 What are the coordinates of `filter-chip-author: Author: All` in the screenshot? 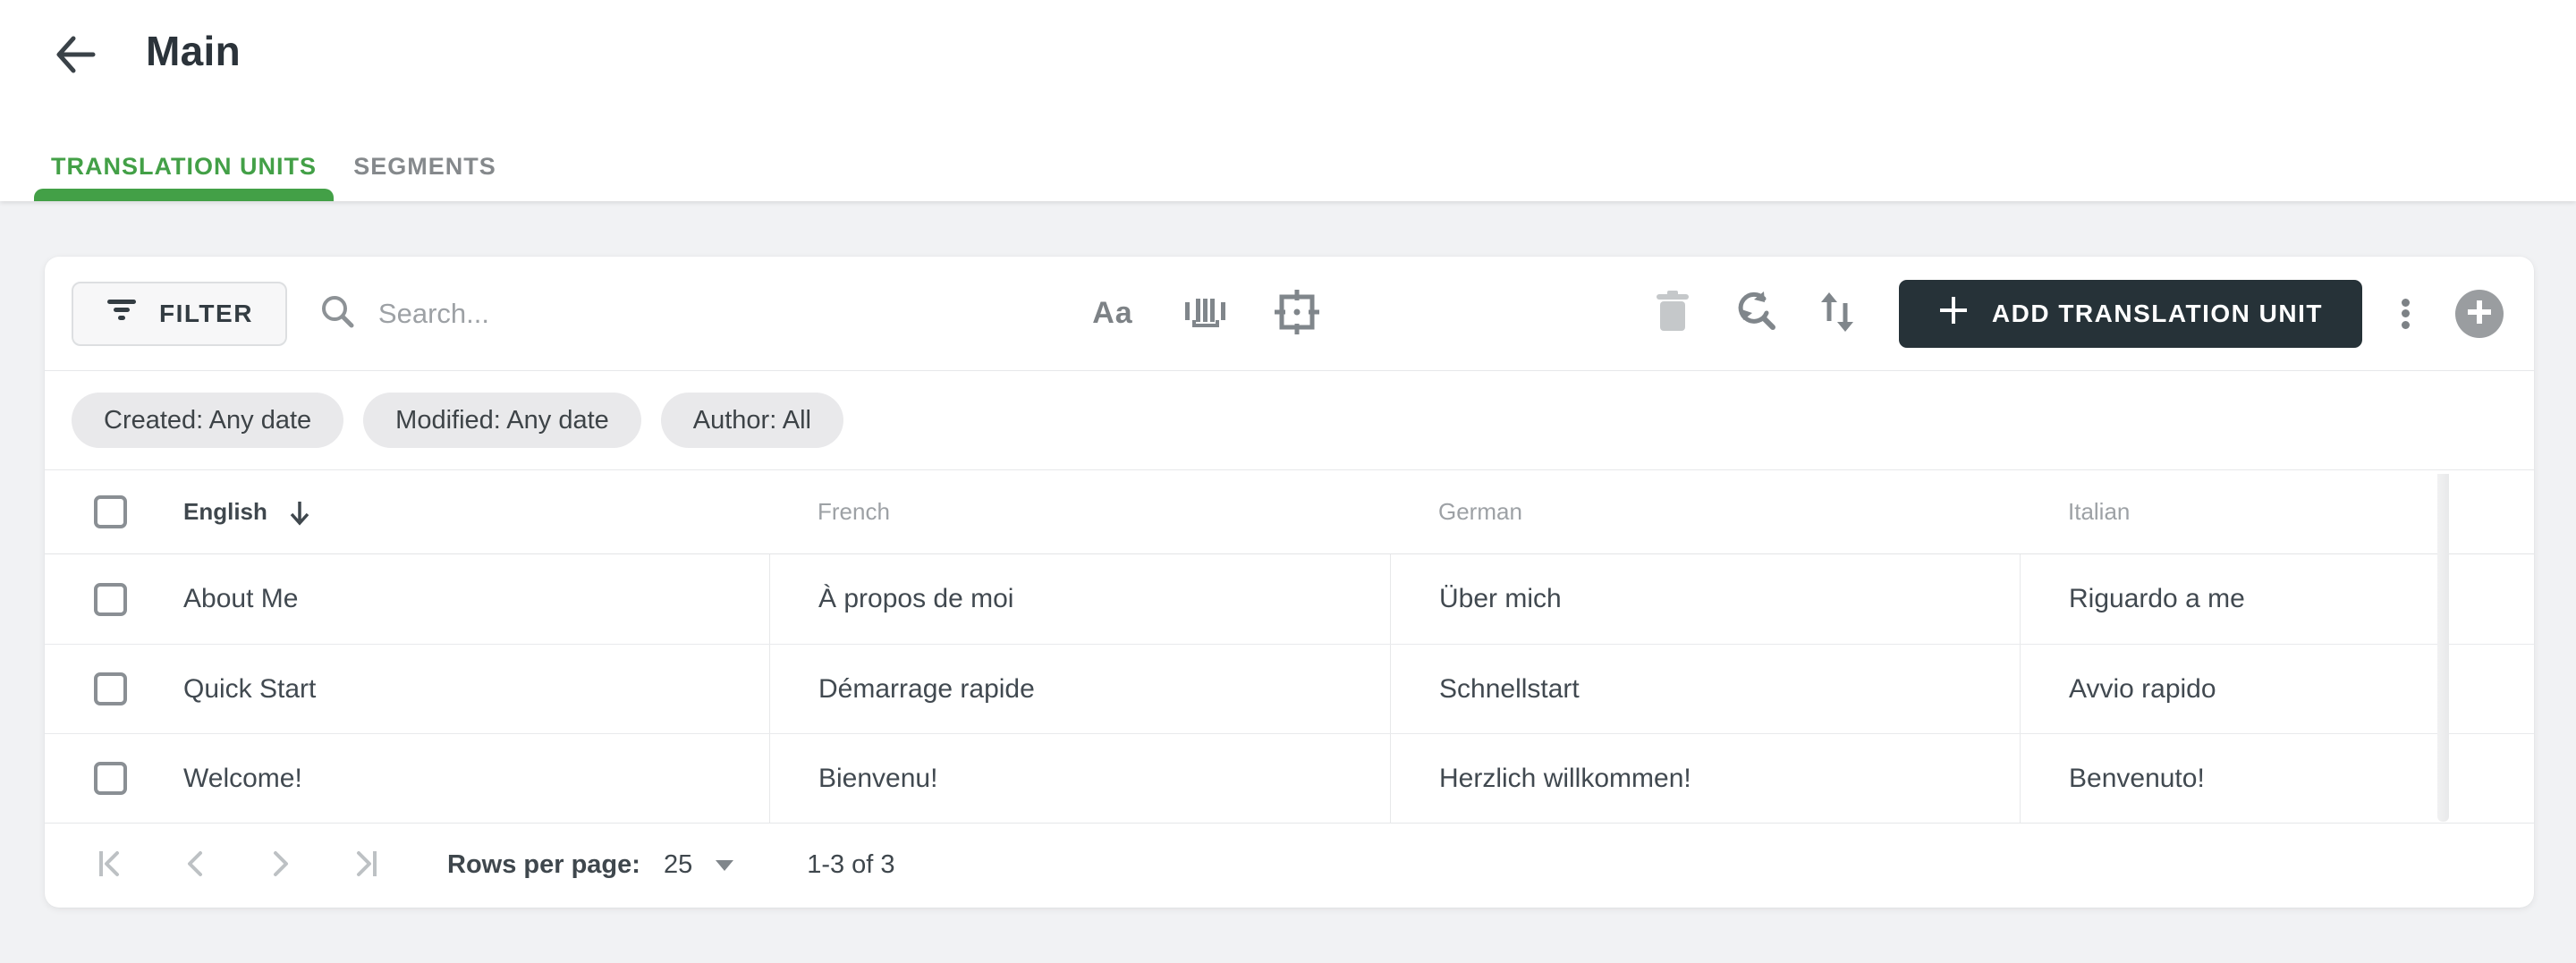 It's located at (751, 420).